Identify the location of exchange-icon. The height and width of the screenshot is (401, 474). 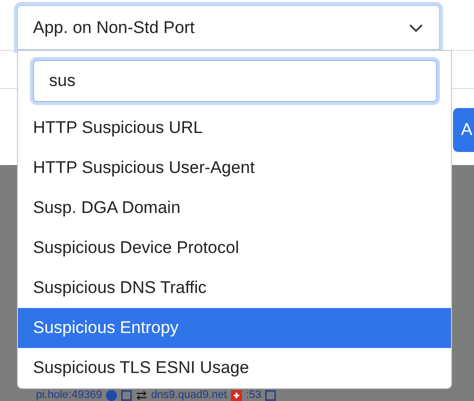
(142, 395).